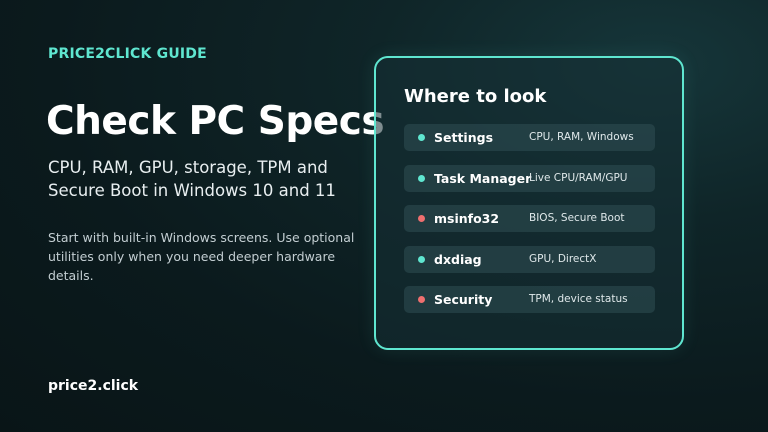  What do you see at coordinates (215, 121) in the screenshot?
I see `page-title: Check PC Specs` at bounding box center [215, 121].